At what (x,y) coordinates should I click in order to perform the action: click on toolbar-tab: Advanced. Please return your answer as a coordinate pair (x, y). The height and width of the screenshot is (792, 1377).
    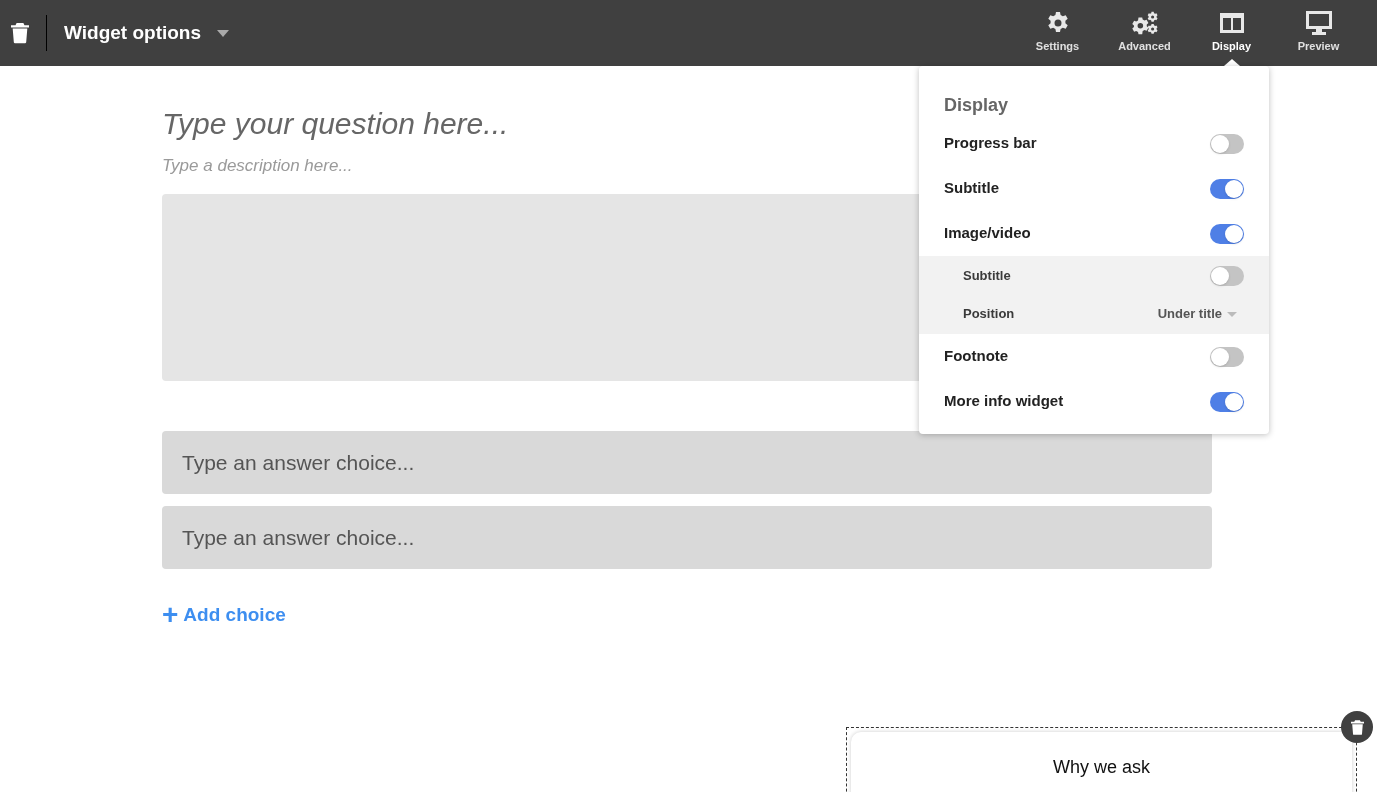
    Looking at the image, I should click on (1144, 33).